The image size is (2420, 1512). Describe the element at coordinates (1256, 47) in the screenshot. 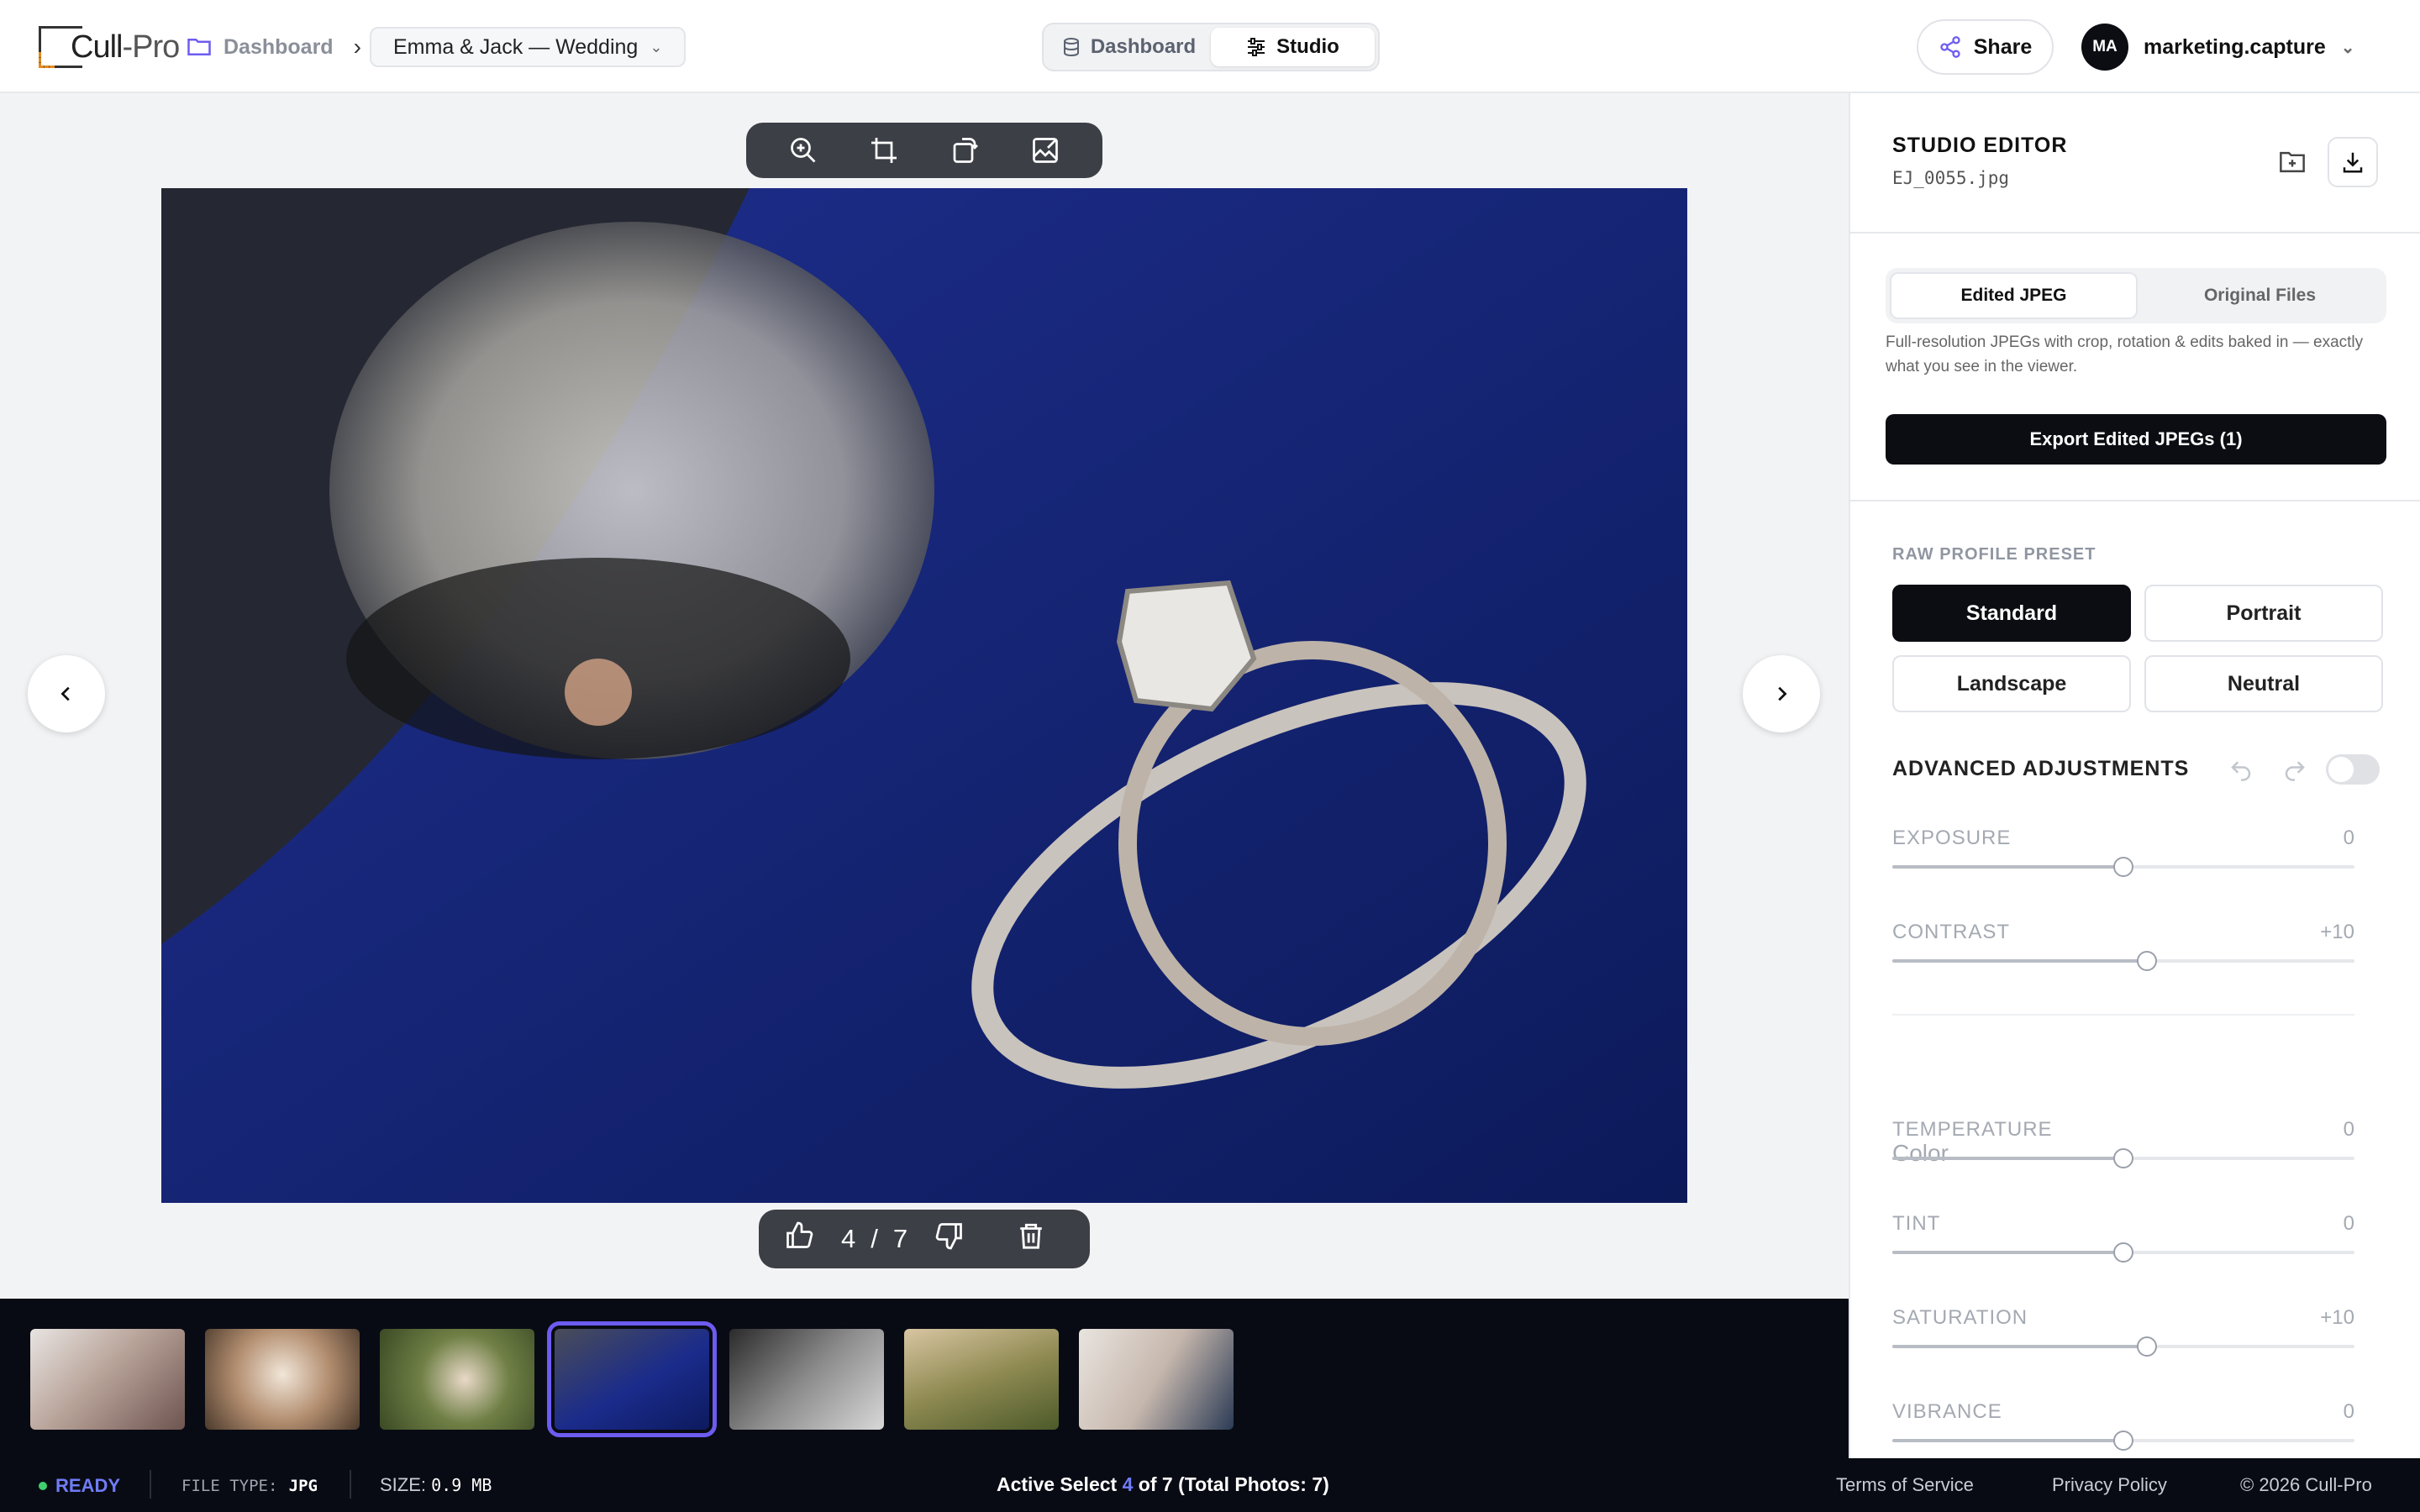

I see `sliders-icon` at that location.